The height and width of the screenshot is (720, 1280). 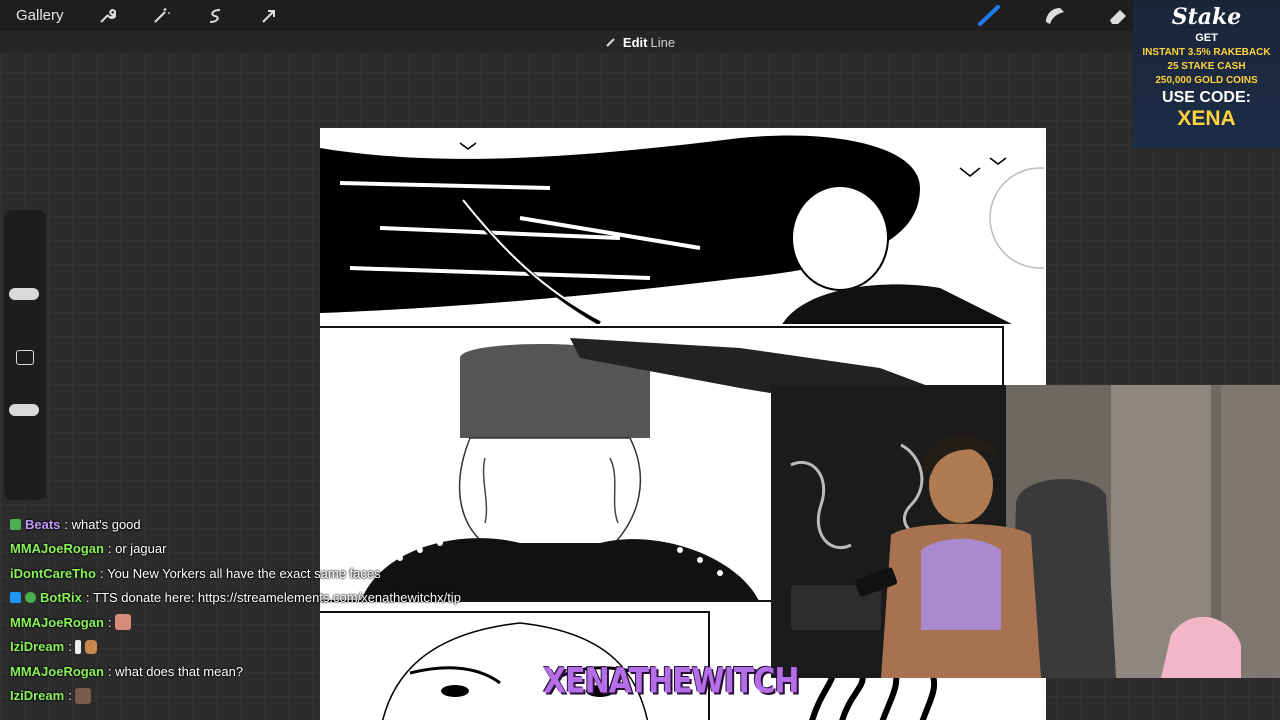 What do you see at coordinates (610, 42) in the screenshot?
I see `pencil-icon` at bounding box center [610, 42].